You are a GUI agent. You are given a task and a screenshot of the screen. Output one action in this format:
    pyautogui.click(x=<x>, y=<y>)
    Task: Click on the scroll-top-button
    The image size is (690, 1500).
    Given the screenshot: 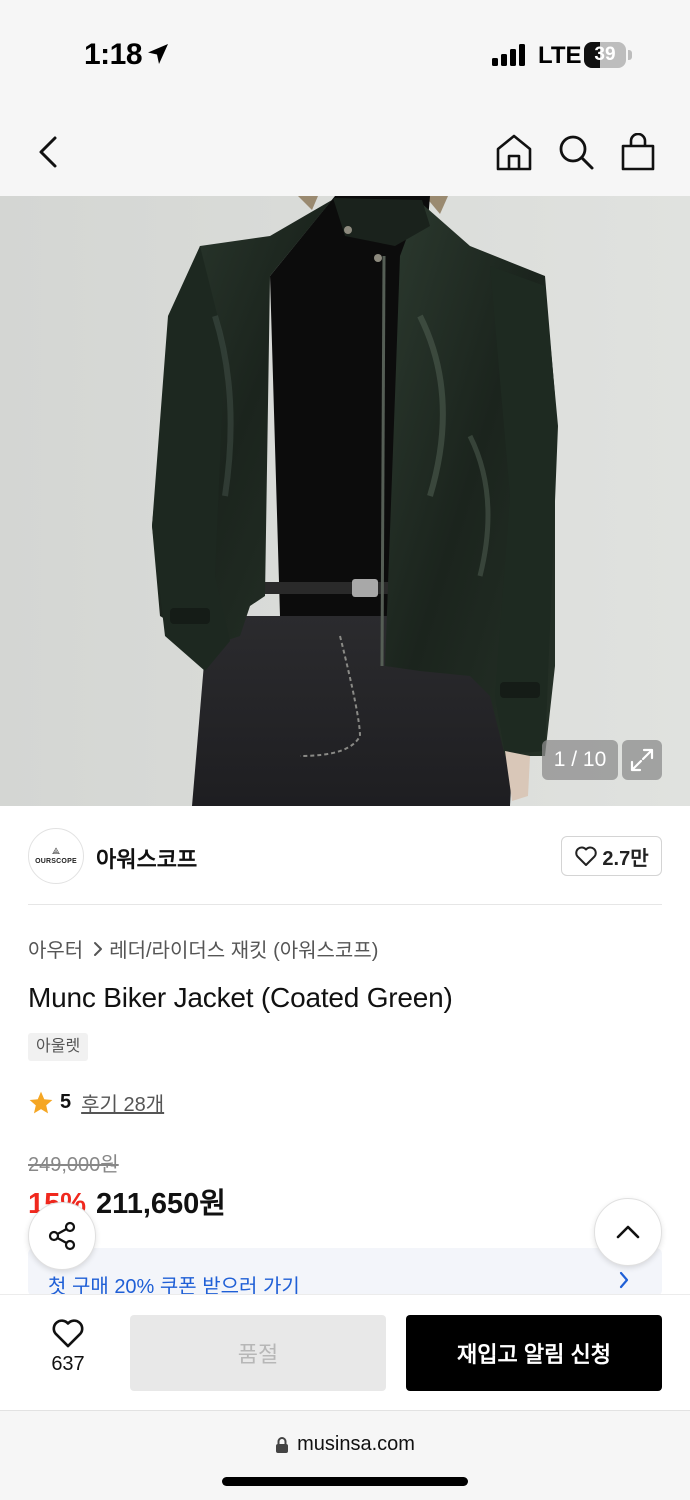 What is the action you would take?
    pyautogui.click(x=628, y=1232)
    